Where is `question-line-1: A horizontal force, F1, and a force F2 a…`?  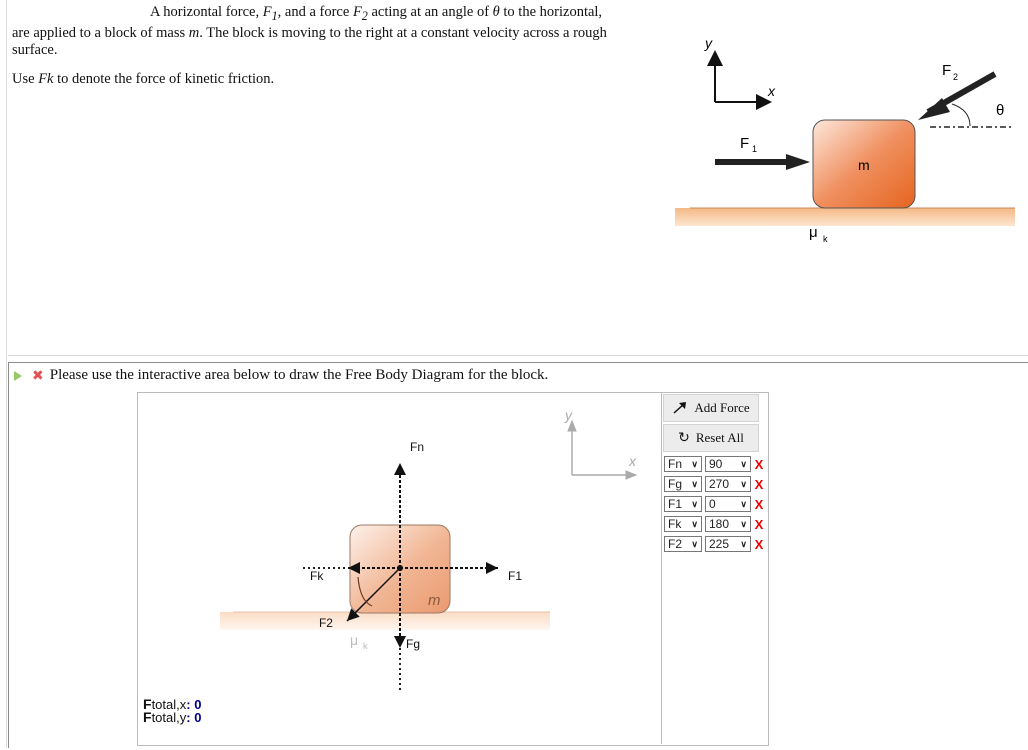 question-line-1: A horizontal force, F1, and a force F2 a… is located at coordinates (376, 13).